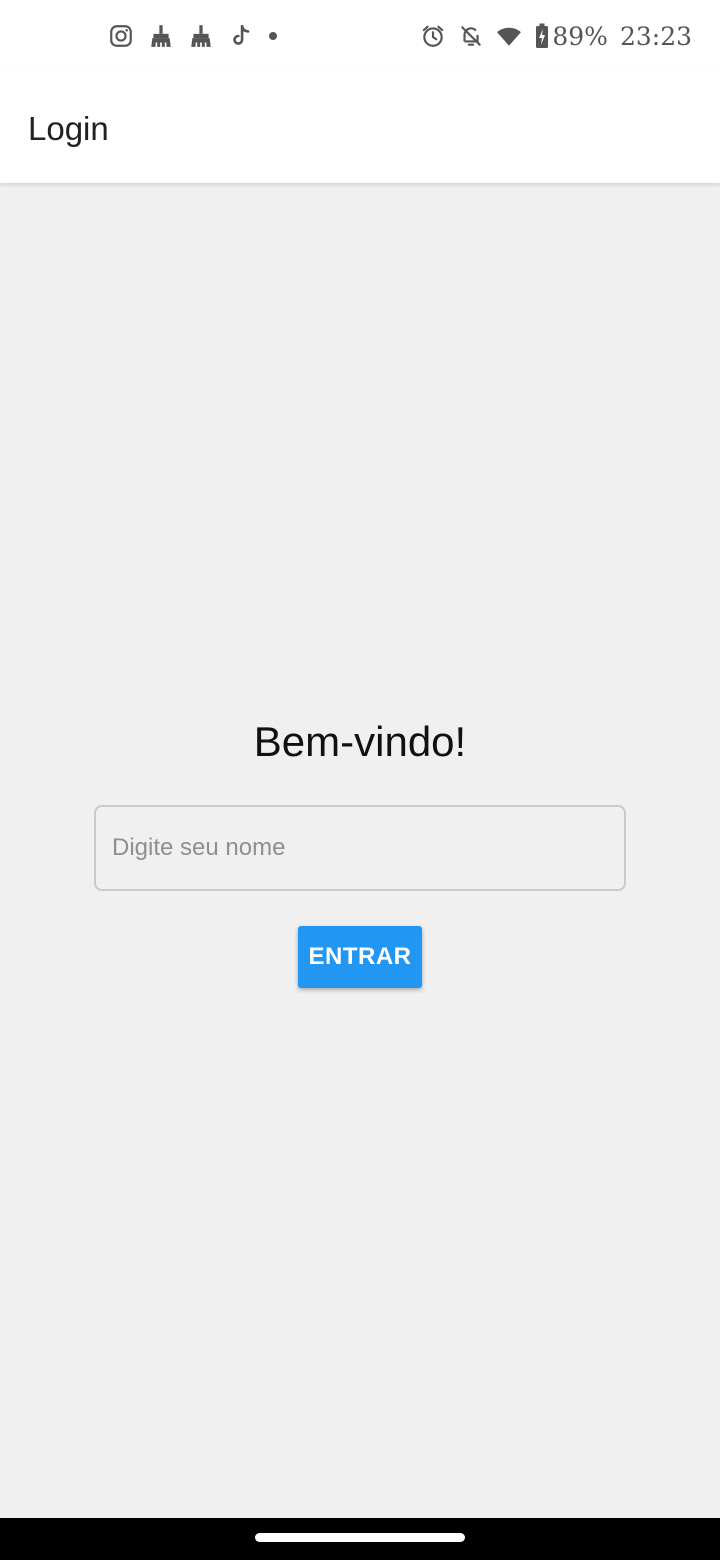 The width and height of the screenshot is (720, 1560). I want to click on name-input, so click(360, 848).